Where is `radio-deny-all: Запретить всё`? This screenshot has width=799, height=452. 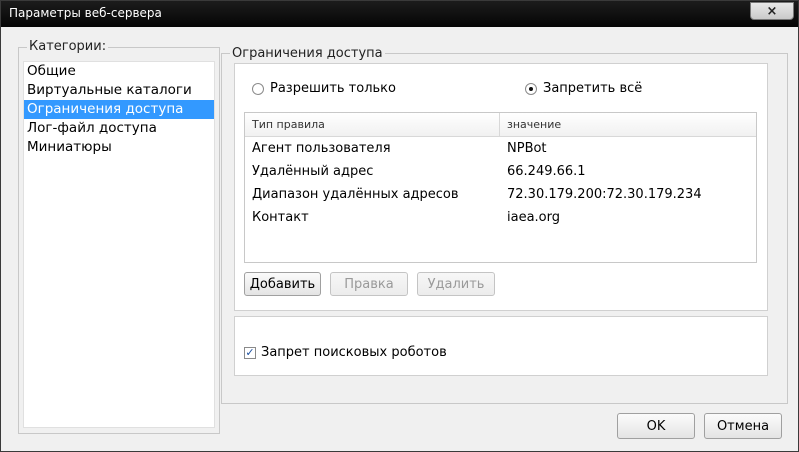 radio-deny-all: Запретить всё is located at coordinates (583, 88).